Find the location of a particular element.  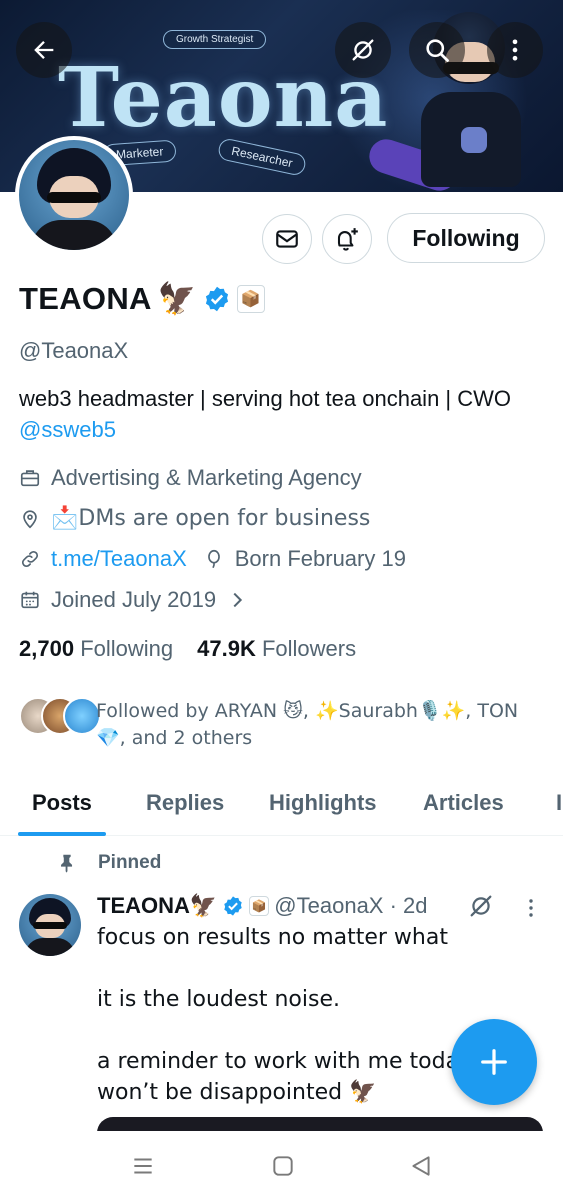

category-label: Advertising & Marketing Agency is located at coordinates (206, 477).